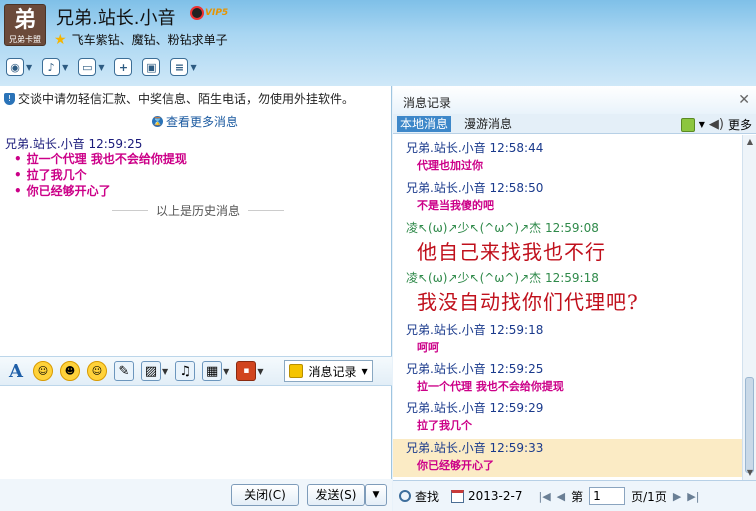 The height and width of the screenshot is (511, 756). What do you see at coordinates (185, 371) in the screenshot?
I see `music-icon: ♫` at bounding box center [185, 371].